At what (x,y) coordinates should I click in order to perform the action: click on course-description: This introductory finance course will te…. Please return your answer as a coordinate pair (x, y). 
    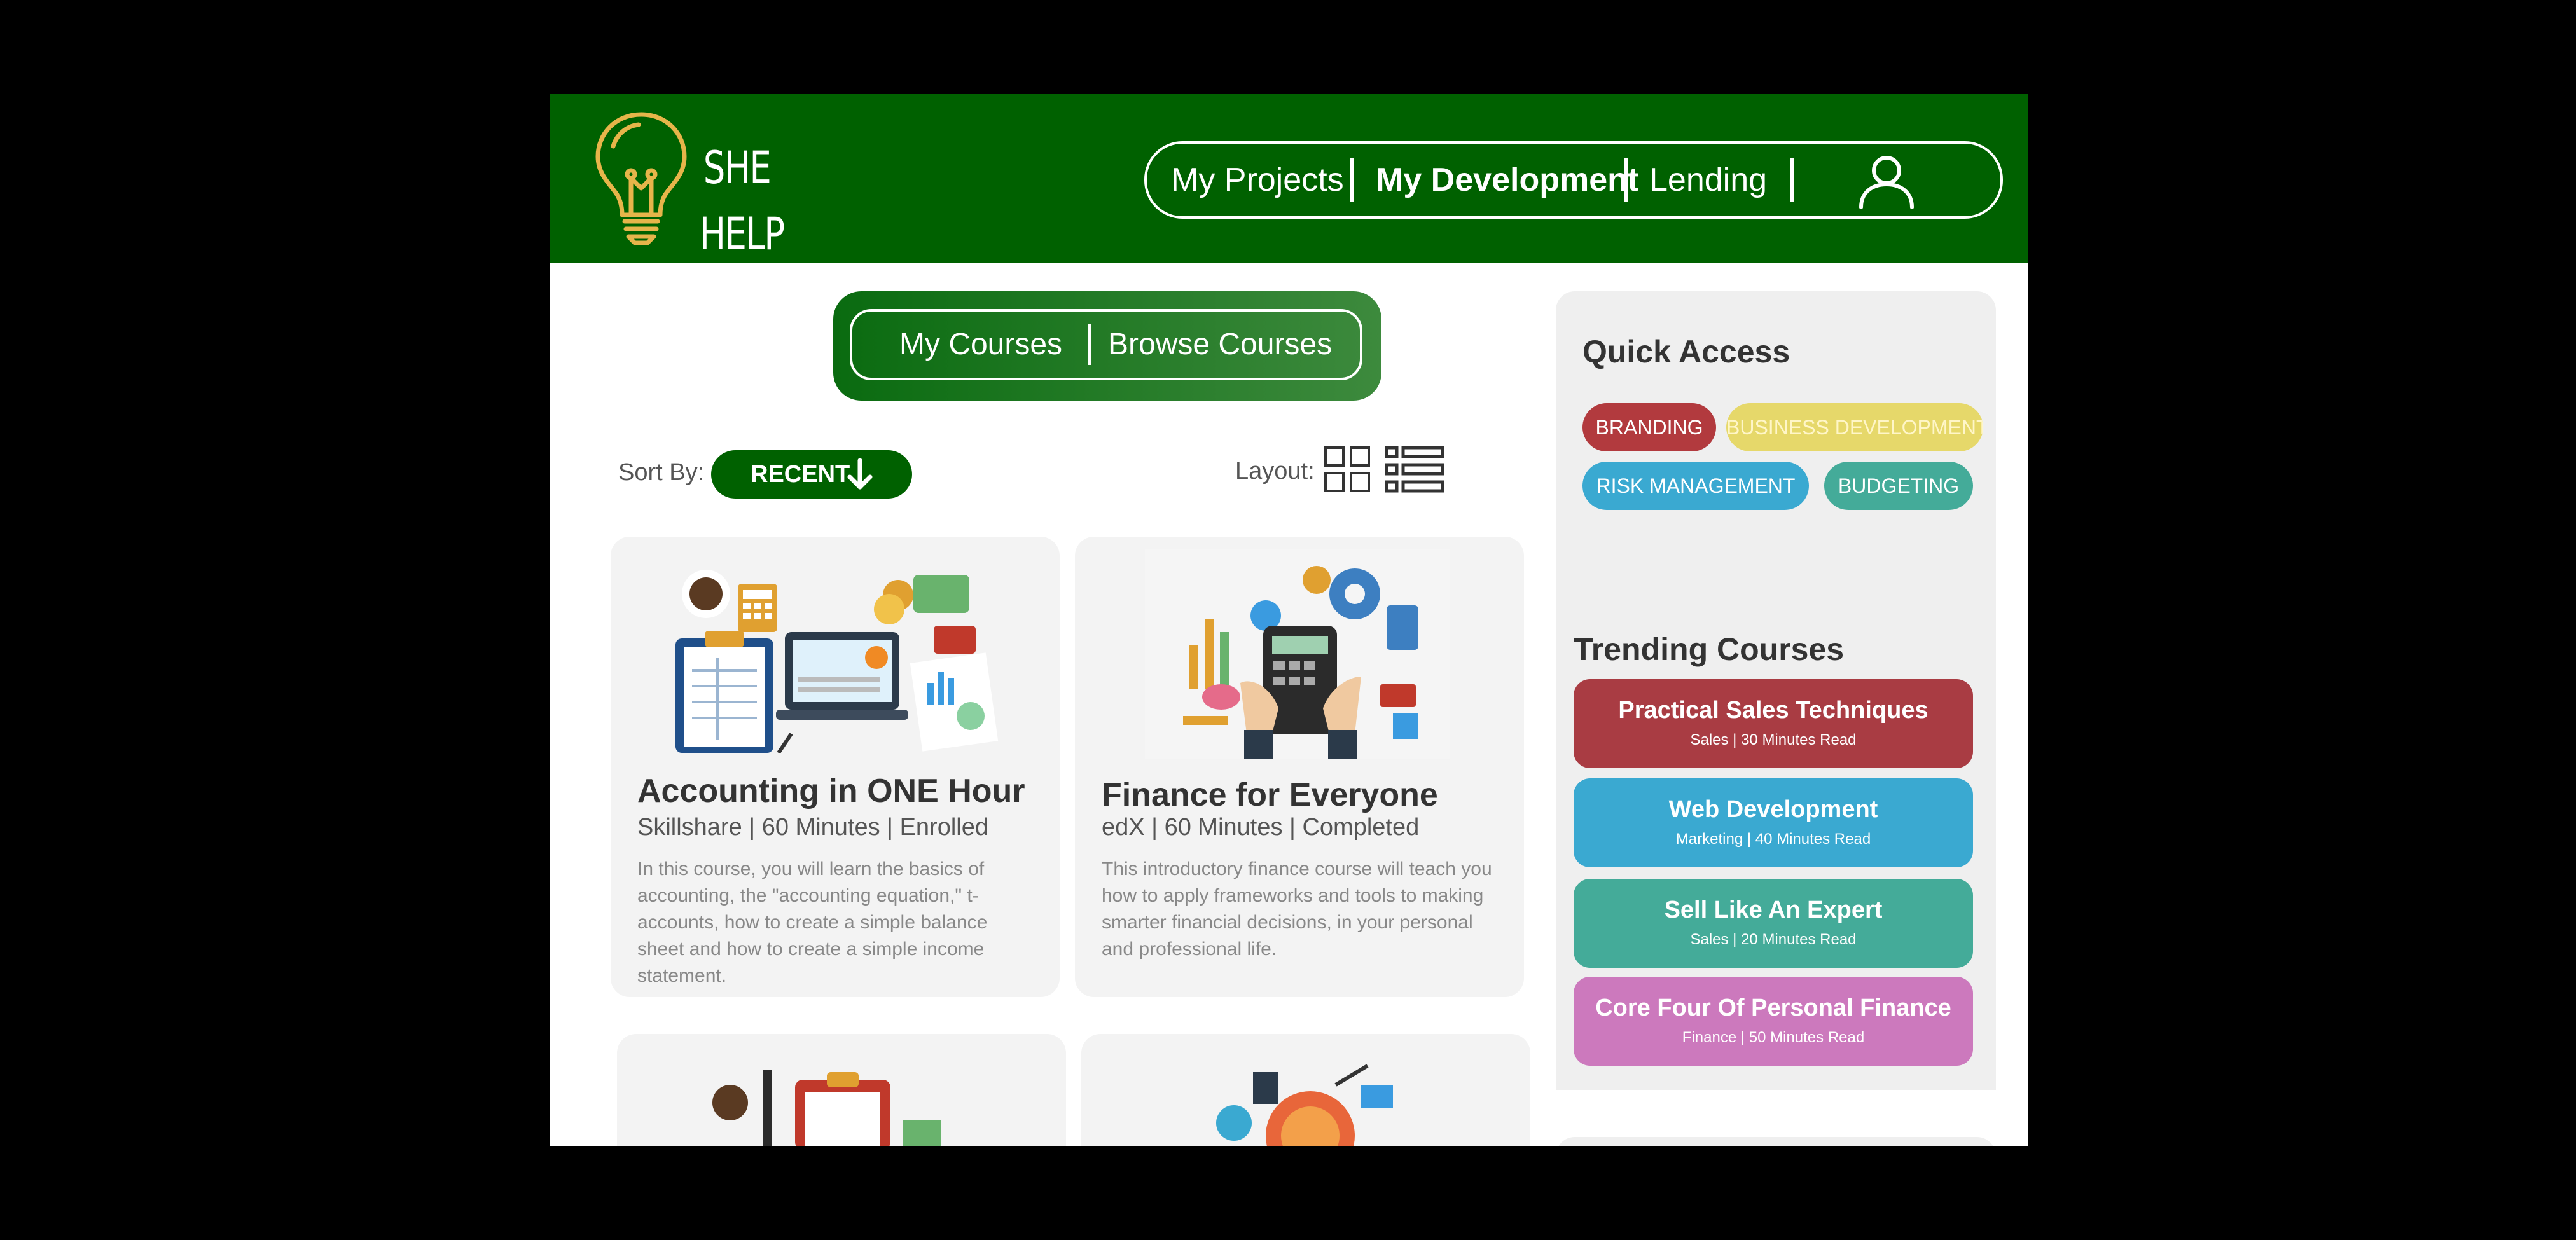
    Looking at the image, I should click on (1297, 909).